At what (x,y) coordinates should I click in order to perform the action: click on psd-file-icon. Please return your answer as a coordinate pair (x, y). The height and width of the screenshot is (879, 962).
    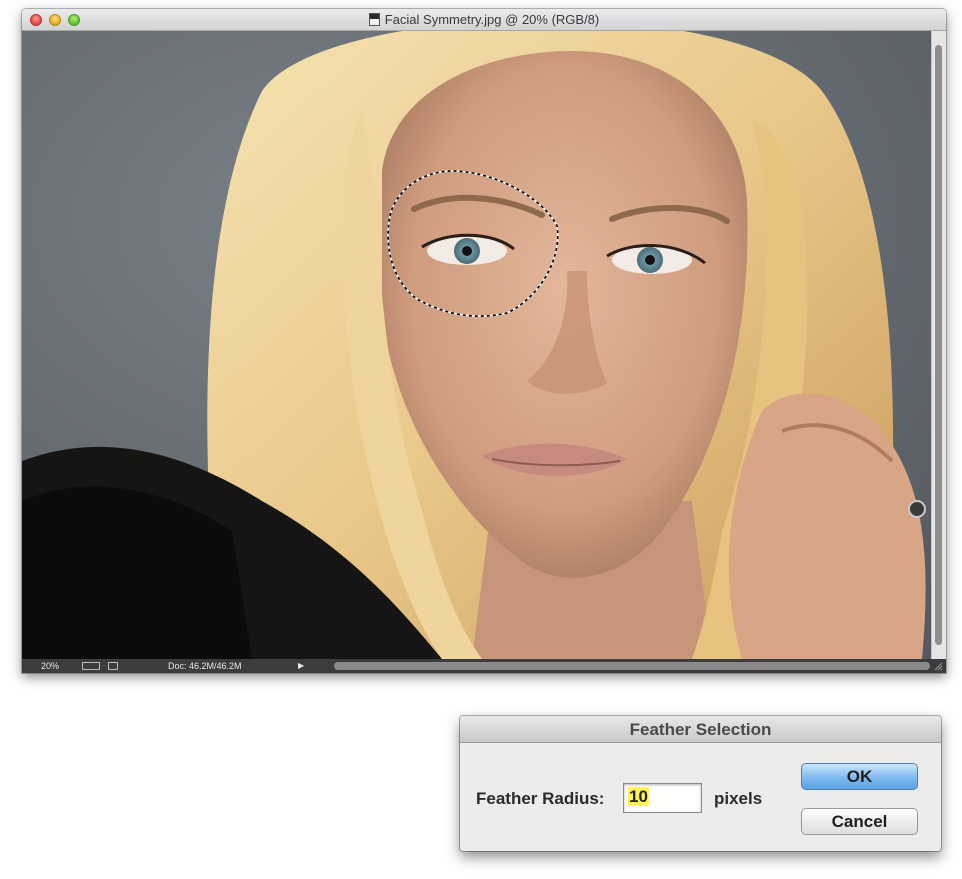
    Looking at the image, I should click on (374, 19).